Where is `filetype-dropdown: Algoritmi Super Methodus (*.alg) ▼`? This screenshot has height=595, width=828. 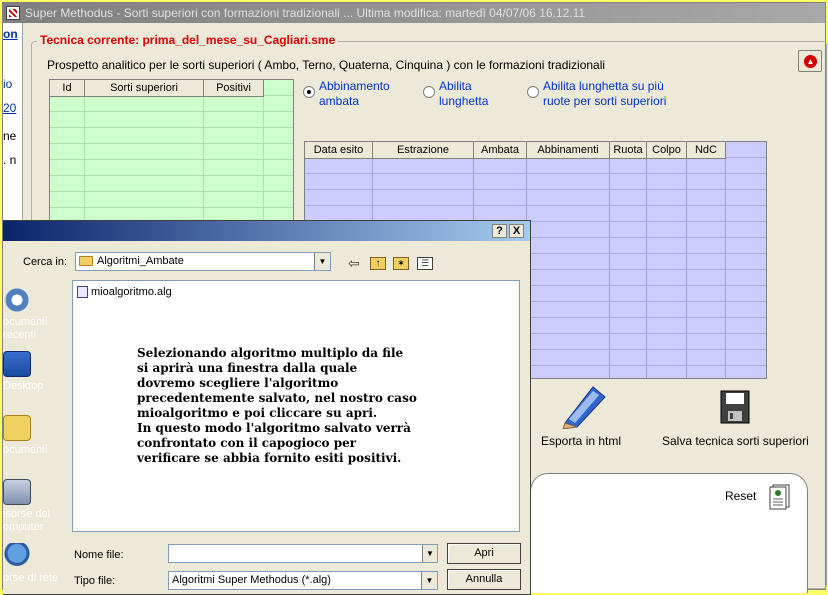
filetype-dropdown: Algoritmi Super Methodus (*.alg) ▼ is located at coordinates (303, 580).